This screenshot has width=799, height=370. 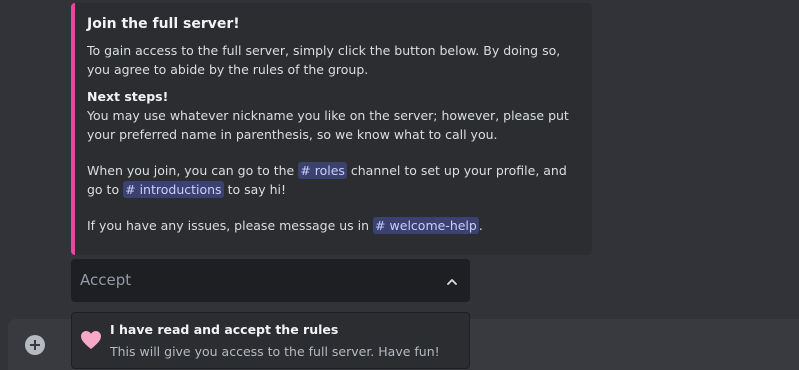 What do you see at coordinates (433, 225) in the screenshot?
I see `channel-mention-label: welcome-help` at bounding box center [433, 225].